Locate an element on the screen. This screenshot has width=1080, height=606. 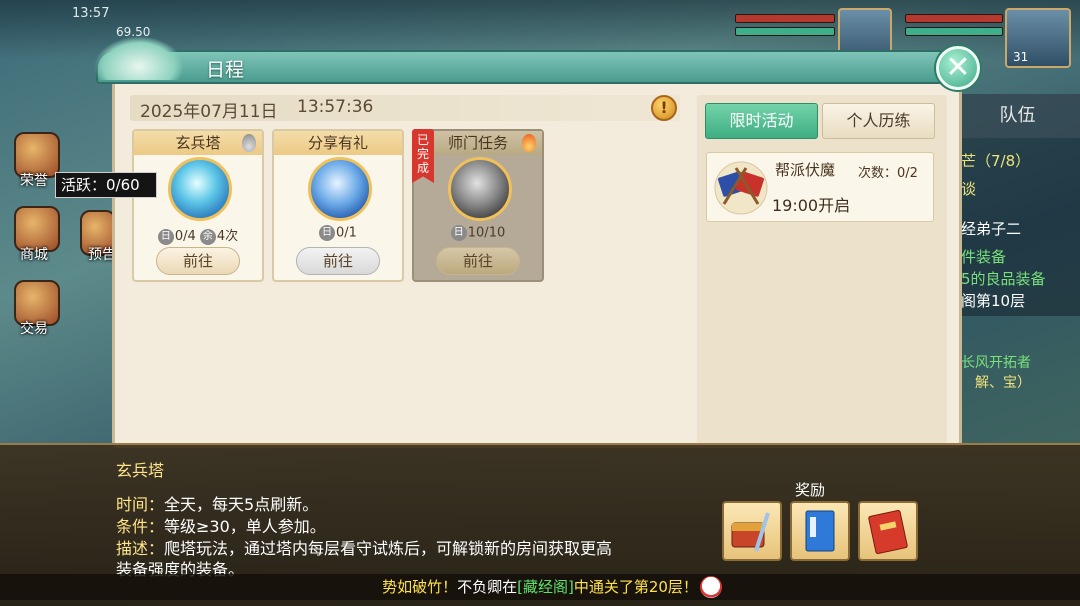
tower-orb-icon is located at coordinates (200, 189).